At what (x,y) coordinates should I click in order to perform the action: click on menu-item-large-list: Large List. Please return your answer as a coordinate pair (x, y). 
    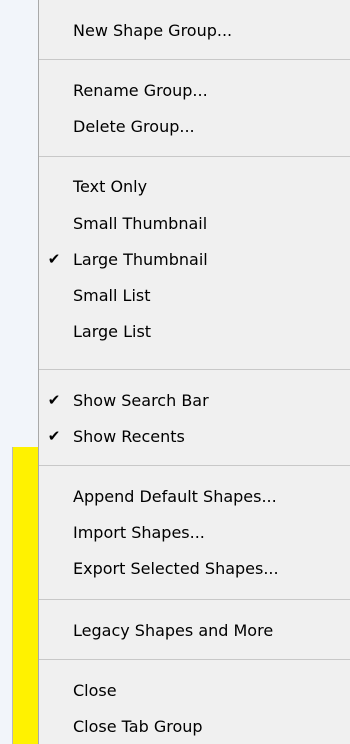
    Looking at the image, I should click on (194, 331).